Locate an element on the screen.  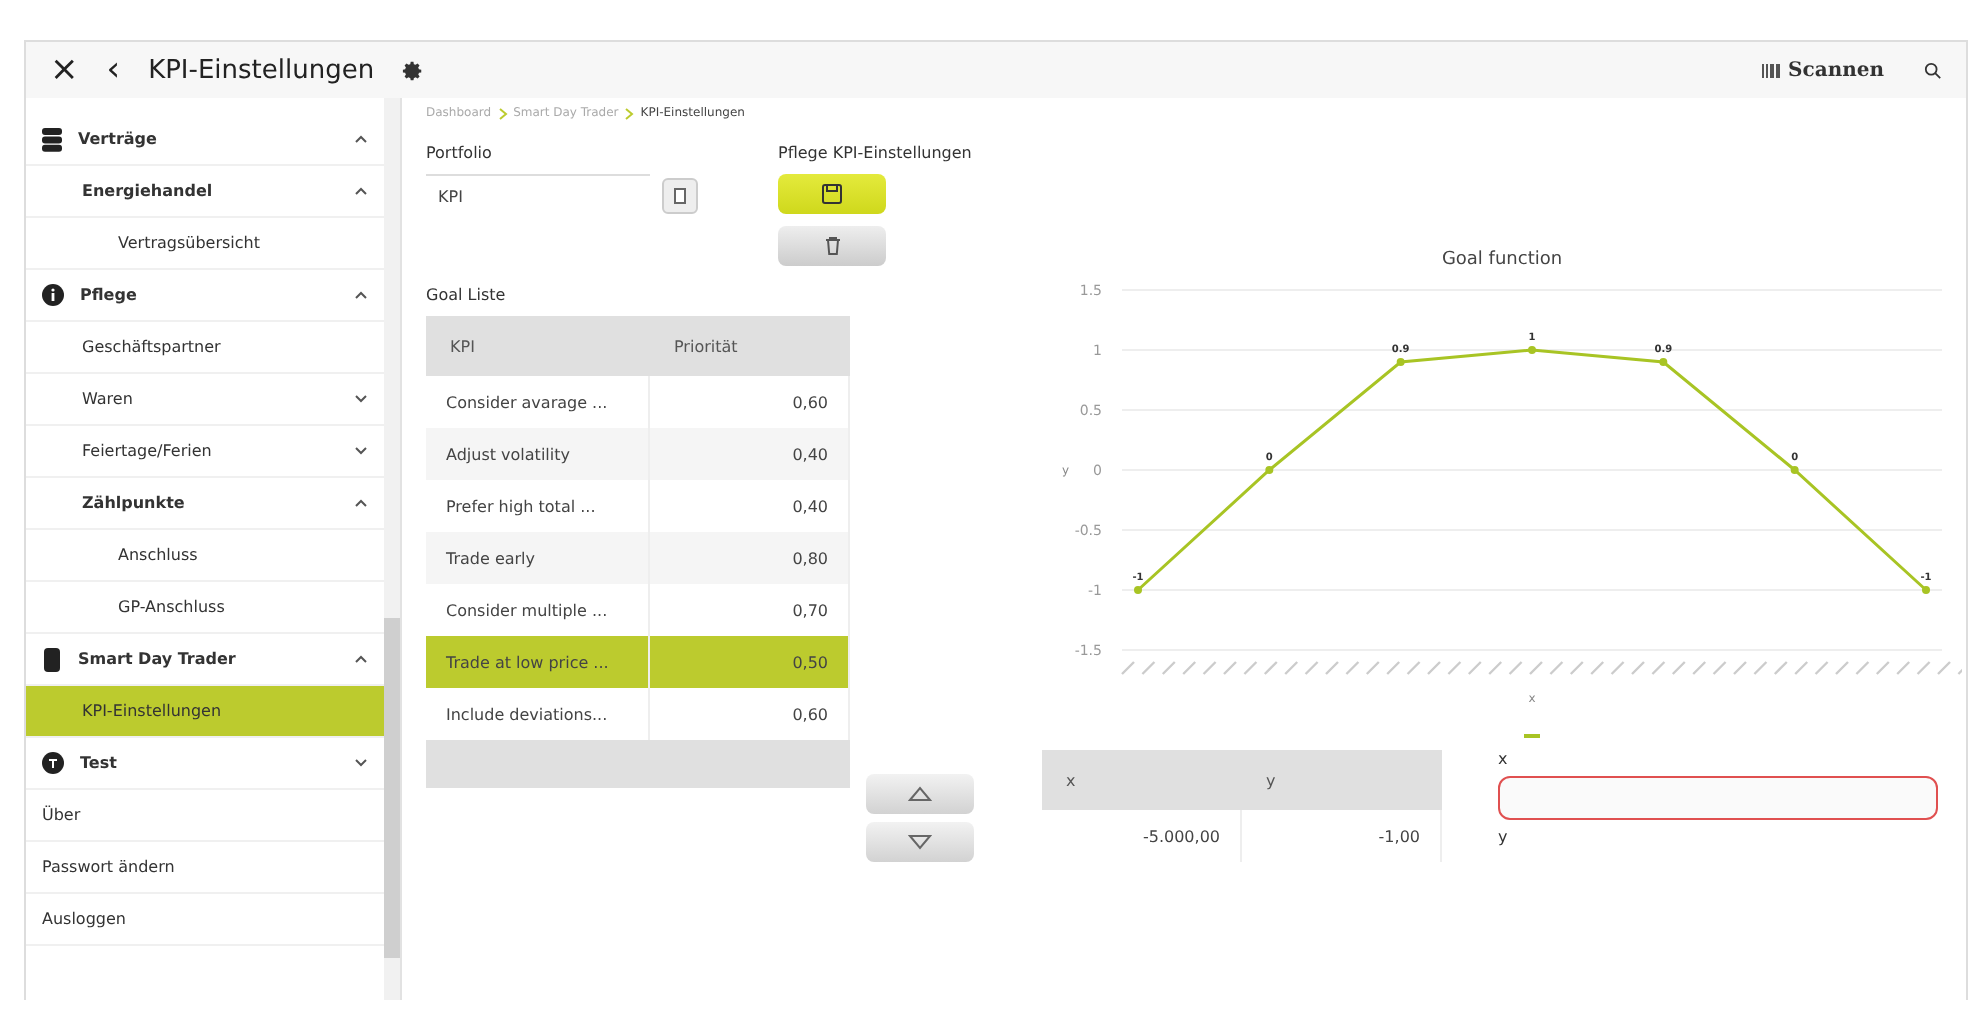
column-header: Priorität is located at coordinates (750, 346).